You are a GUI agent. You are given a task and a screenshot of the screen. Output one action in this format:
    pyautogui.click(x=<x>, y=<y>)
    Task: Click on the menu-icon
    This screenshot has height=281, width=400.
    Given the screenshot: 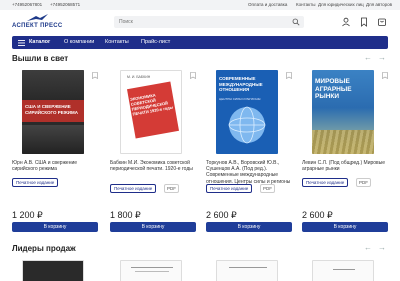 What is the action you would take?
    pyautogui.click(x=21, y=42)
    